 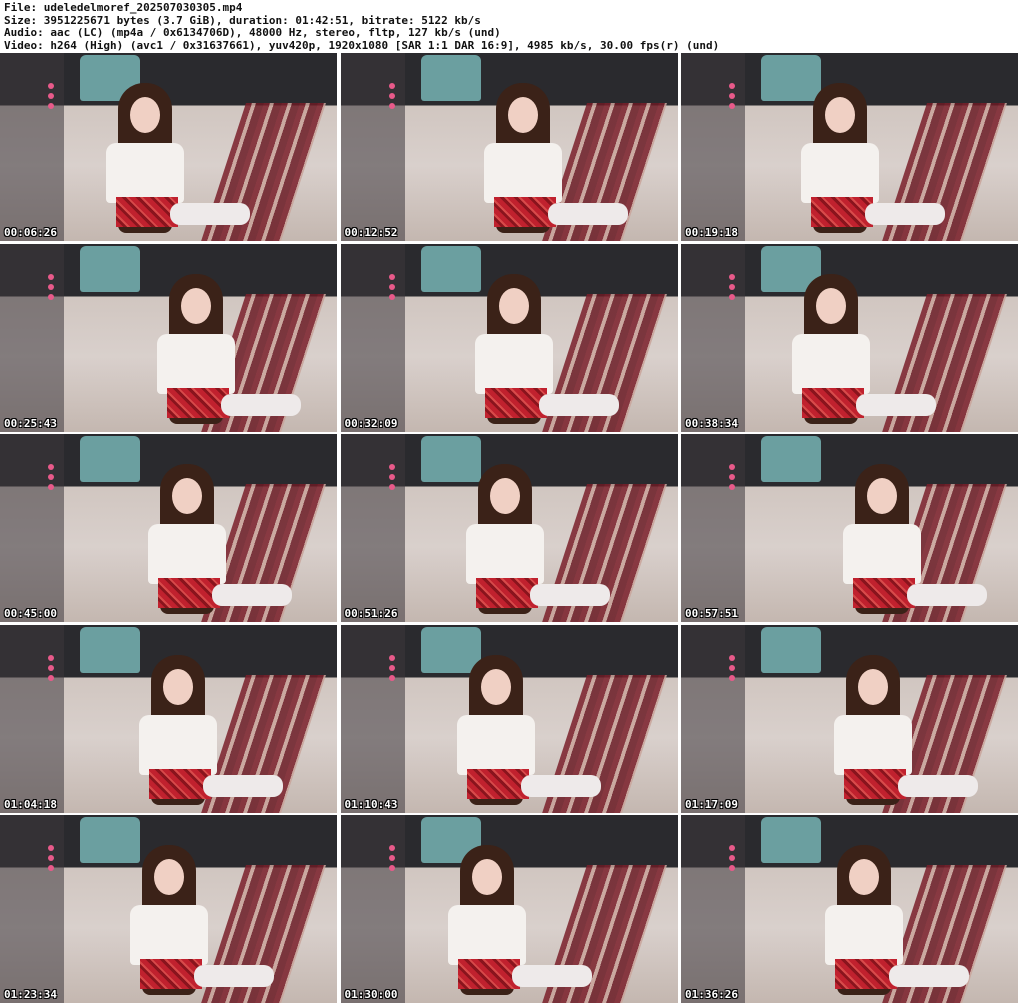 What do you see at coordinates (711, 804) in the screenshot?
I see `thumbnail-timestamp: 01:17:09` at bounding box center [711, 804].